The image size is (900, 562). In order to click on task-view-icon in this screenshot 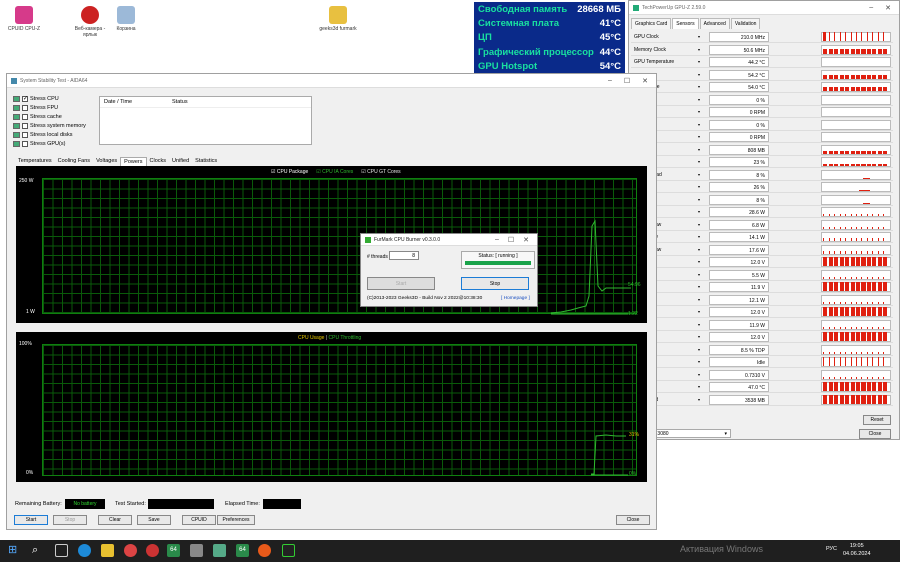, I will do `click(61, 550)`.